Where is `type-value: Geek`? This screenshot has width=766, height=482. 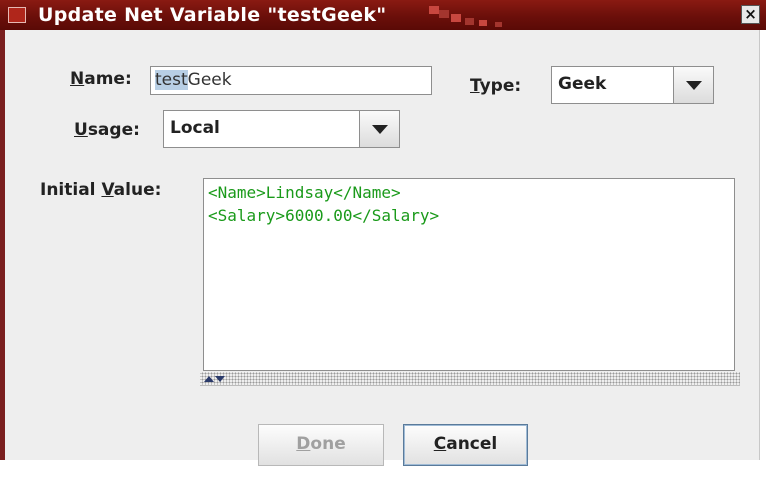 type-value: Geek is located at coordinates (582, 84).